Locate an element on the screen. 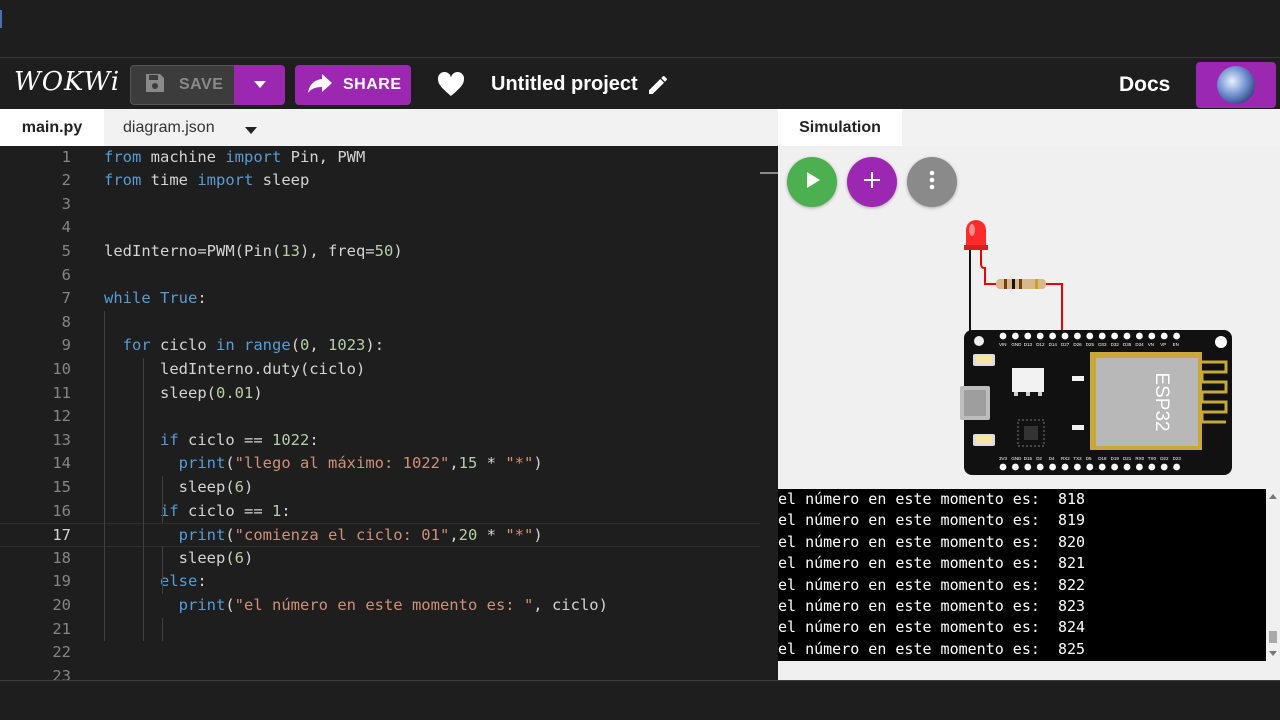 This screenshot has height=720, width=1280. line-number: 15 is located at coordinates (61, 486).